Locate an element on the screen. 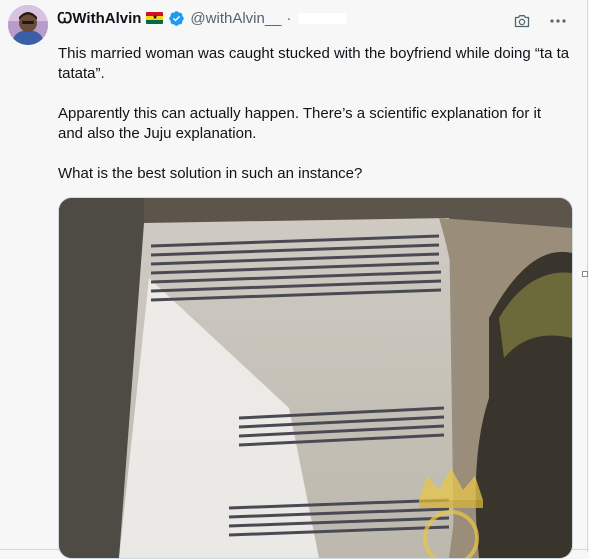  resize-handle-right is located at coordinates (585, 274).